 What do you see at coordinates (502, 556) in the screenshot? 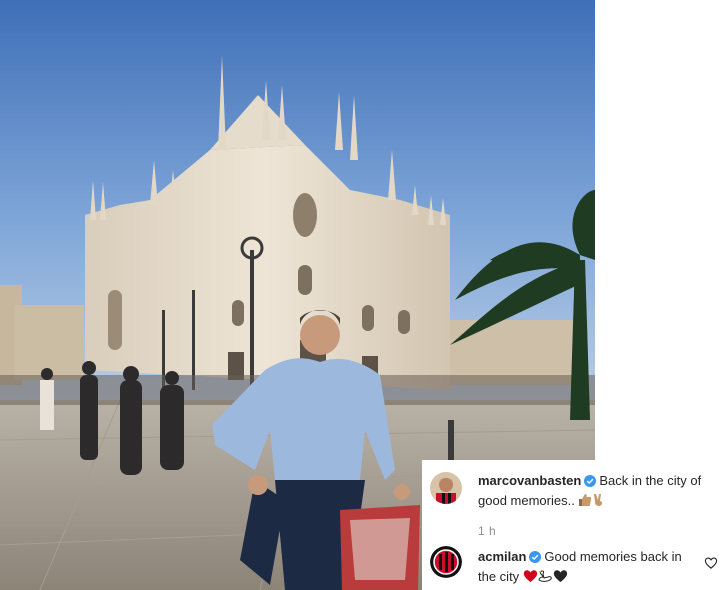
I see `username: acmilan` at bounding box center [502, 556].